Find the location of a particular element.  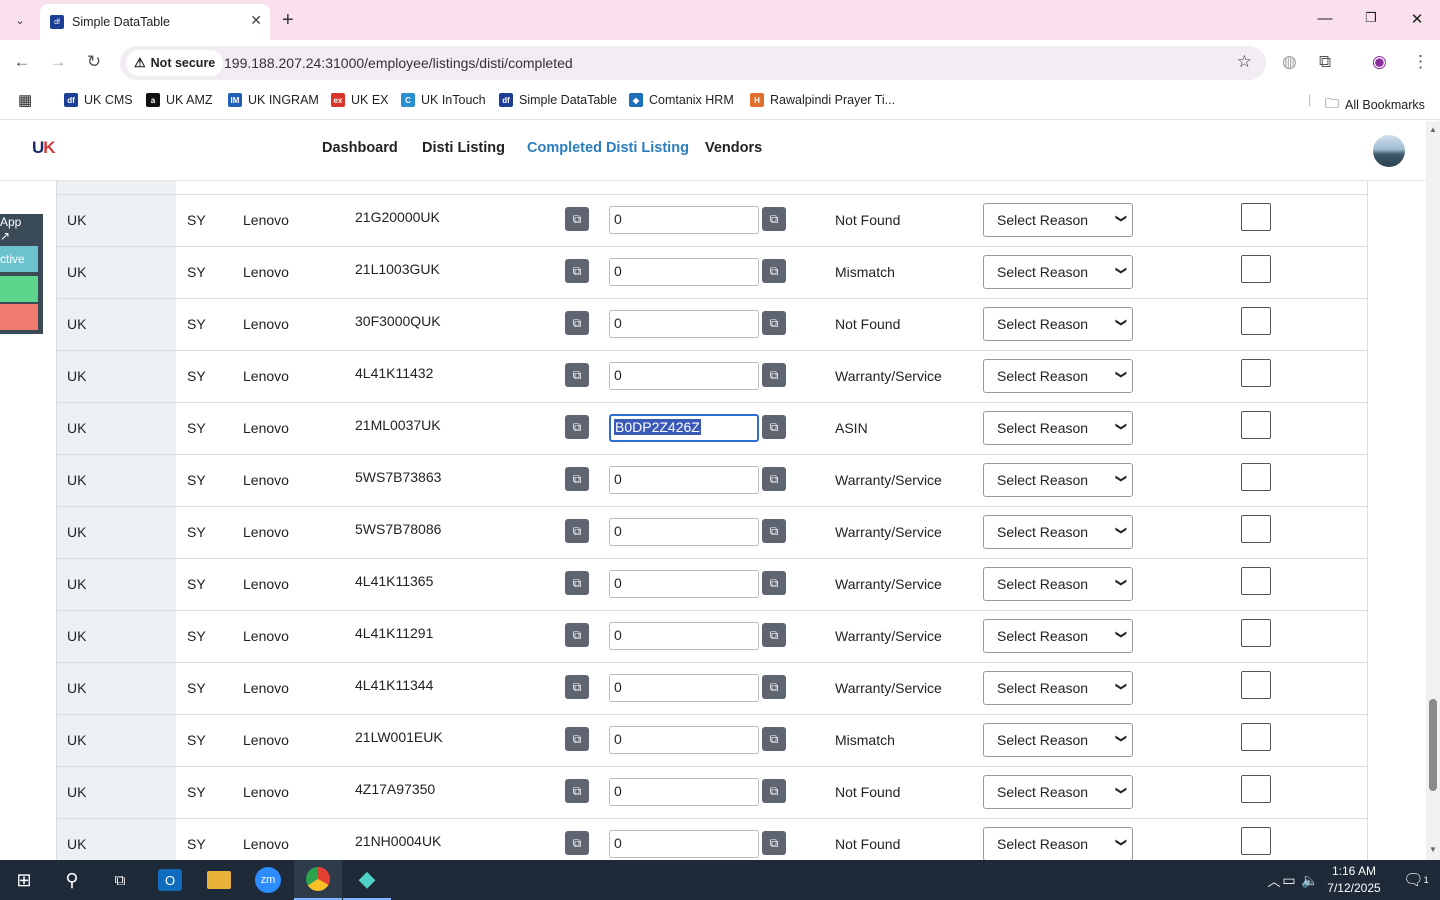

bookmark-item: df UK CMS is located at coordinates (98, 100).